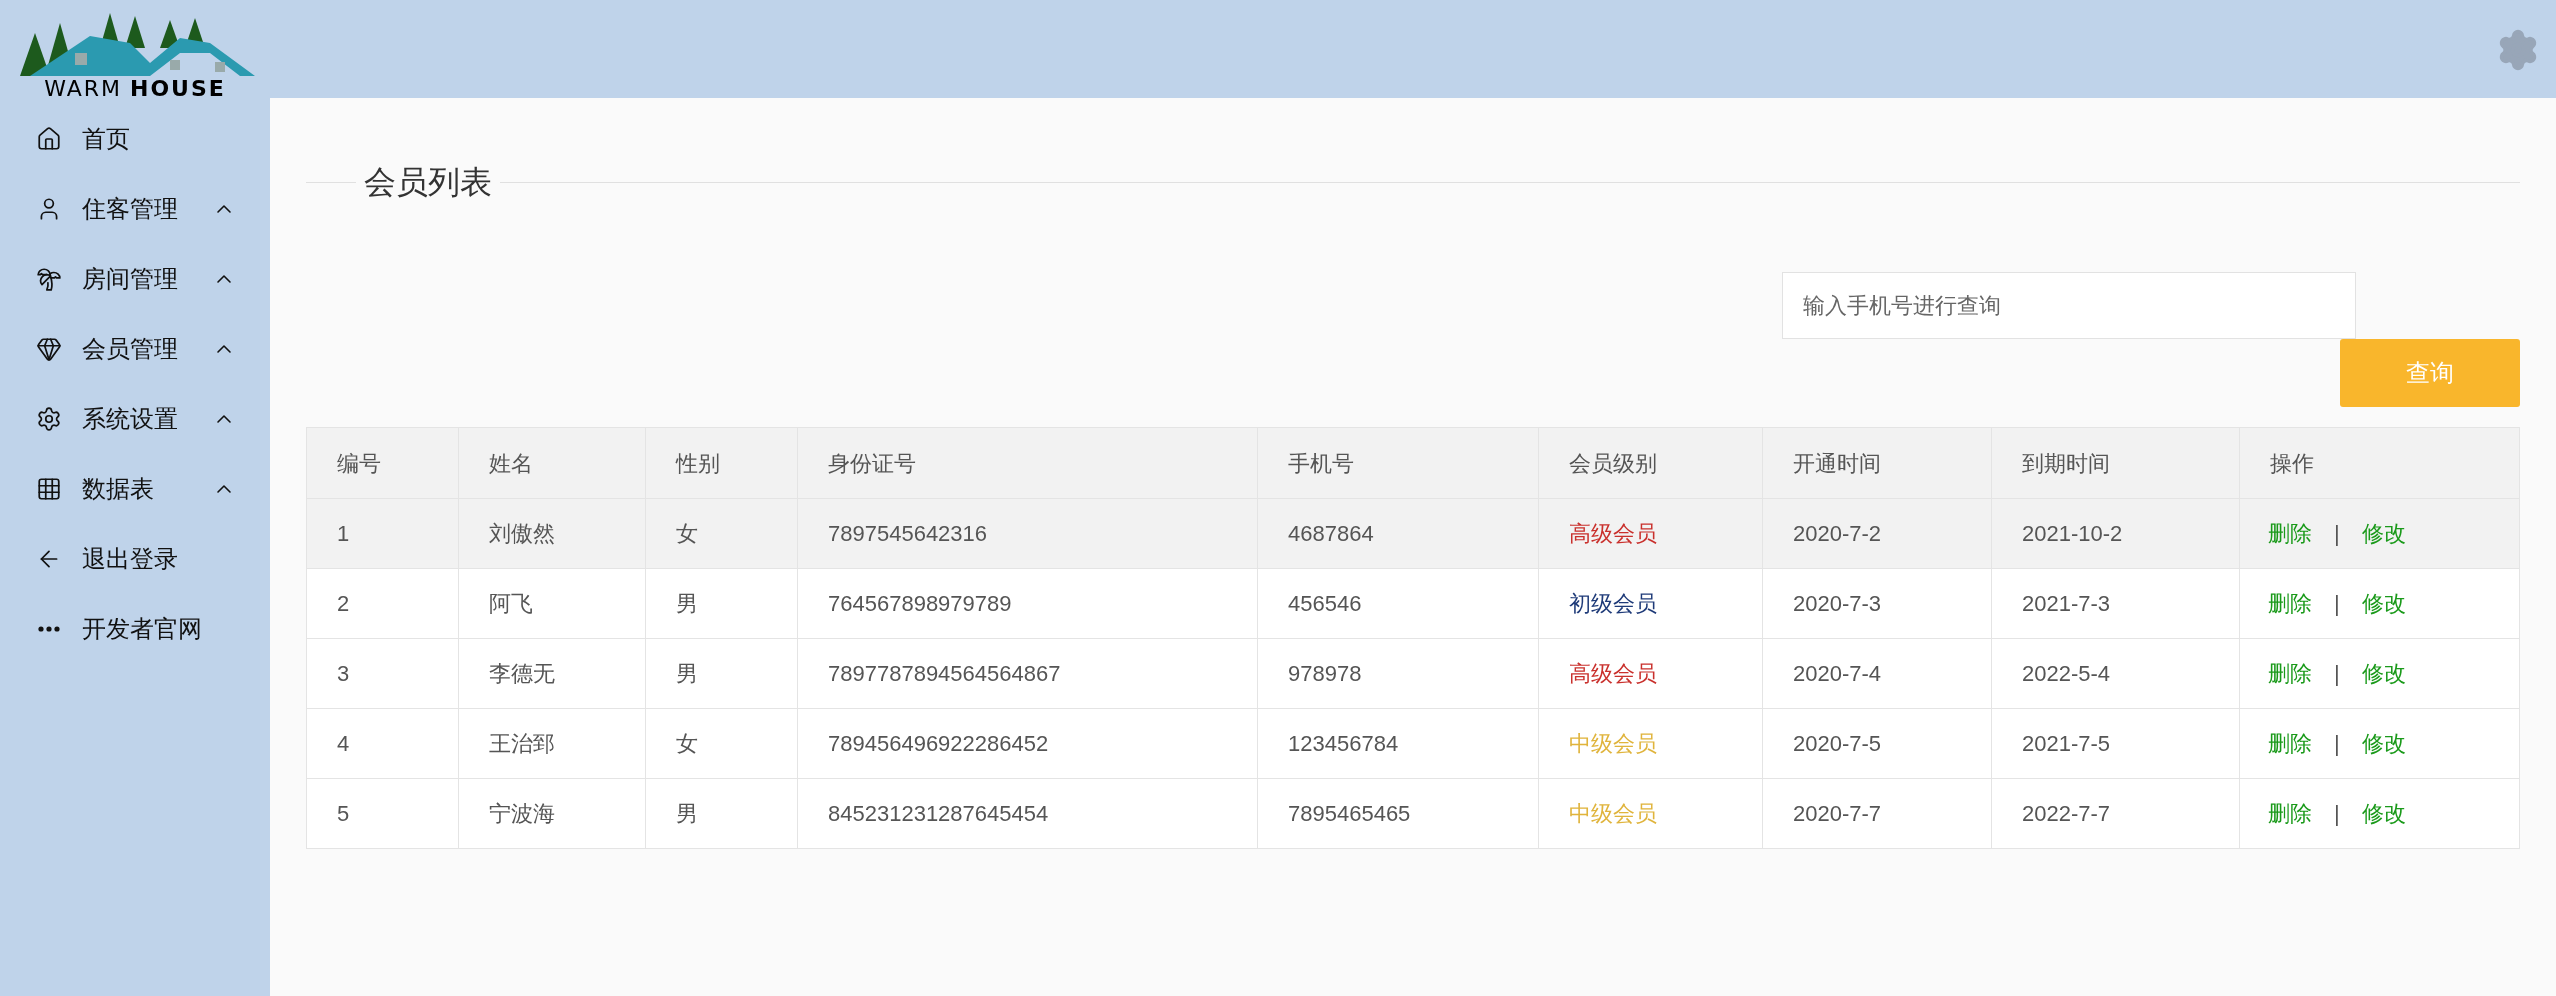 Image resolution: width=2556 pixels, height=996 pixels. Describe the element at coordinates (135, 279) in the screenshot. I see `sidebar-item: 房间管理` at that location.